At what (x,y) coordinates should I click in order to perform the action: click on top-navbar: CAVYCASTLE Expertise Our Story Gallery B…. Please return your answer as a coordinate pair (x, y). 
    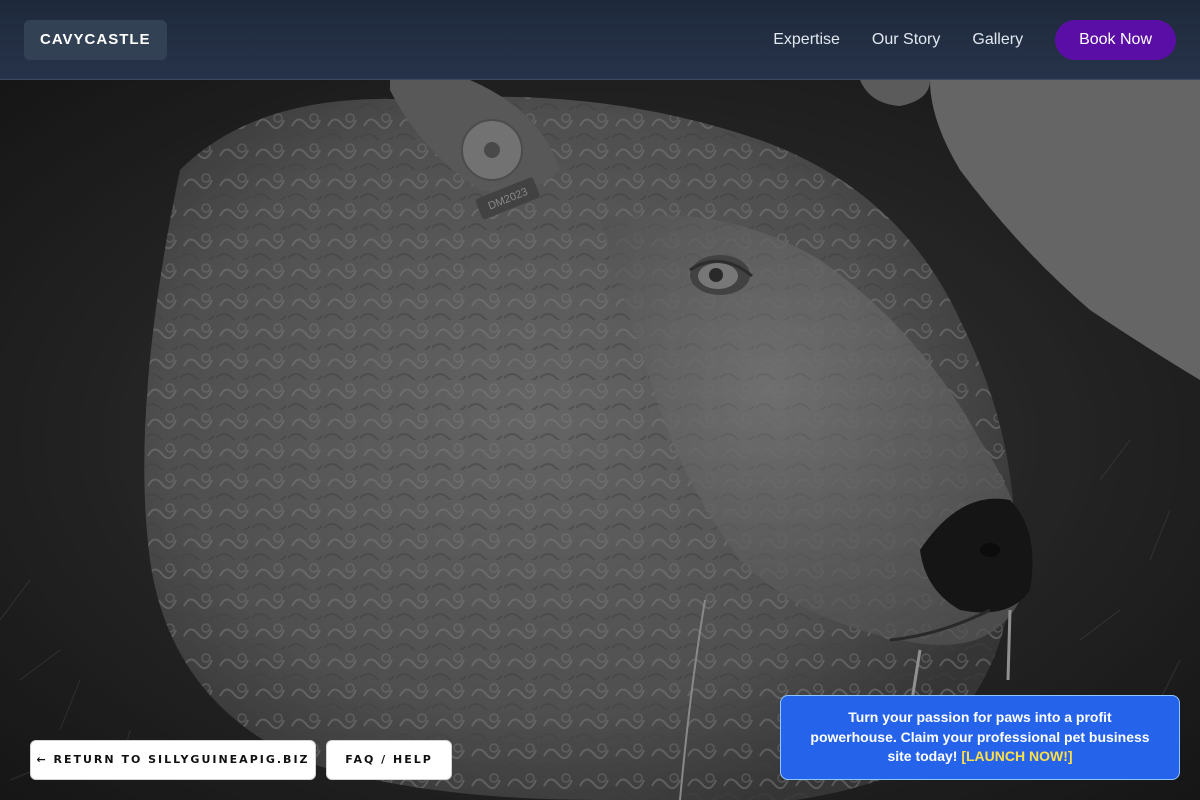
    Looking at the image, I should click on (600, 40).